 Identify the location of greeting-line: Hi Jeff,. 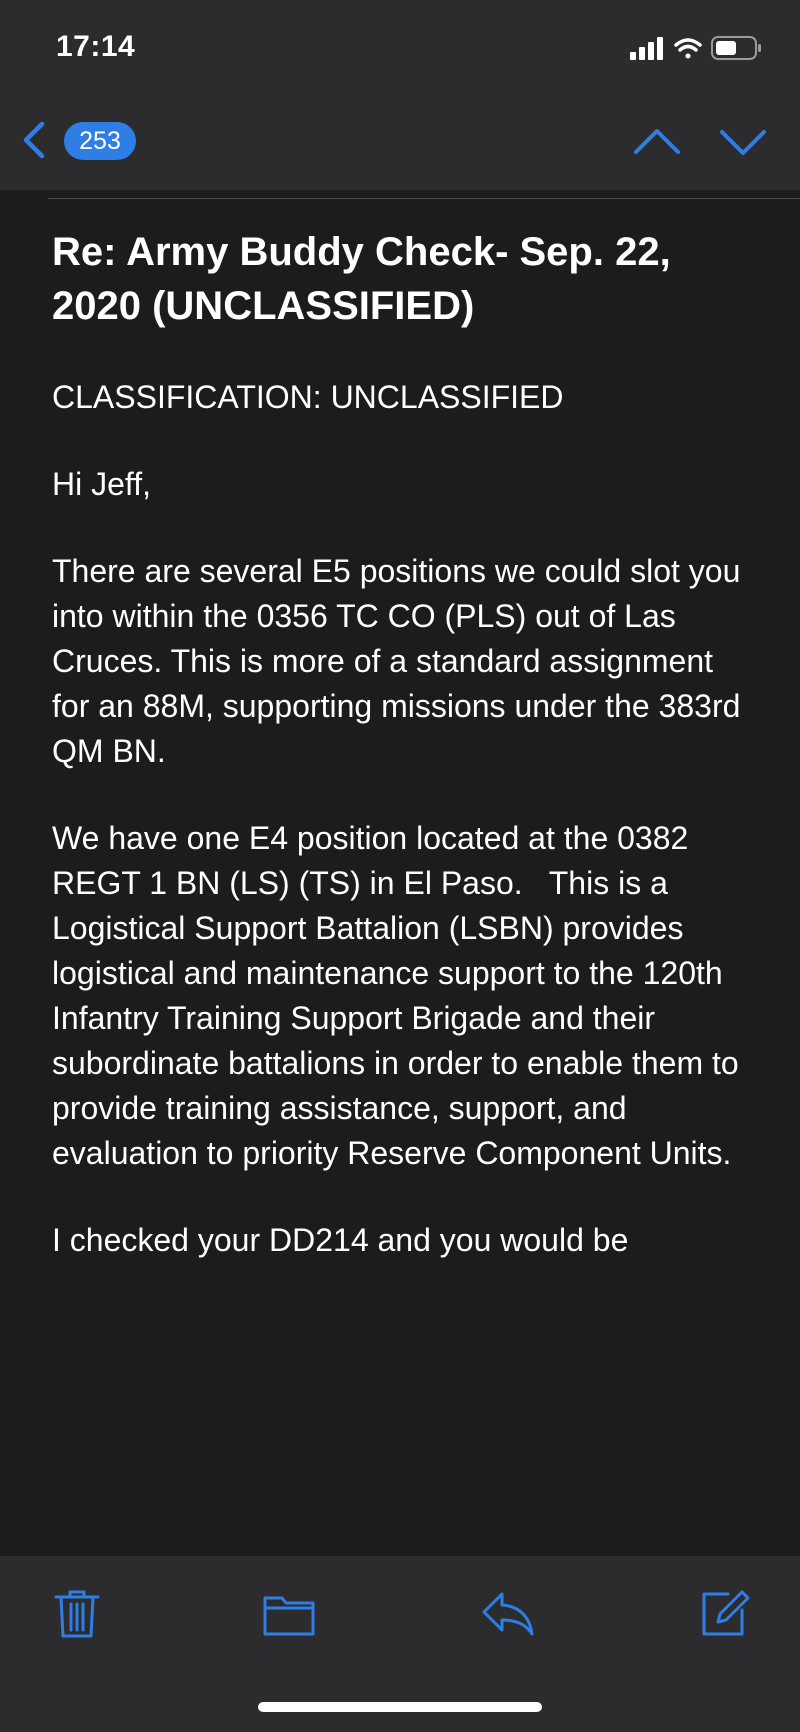
(101, 484).